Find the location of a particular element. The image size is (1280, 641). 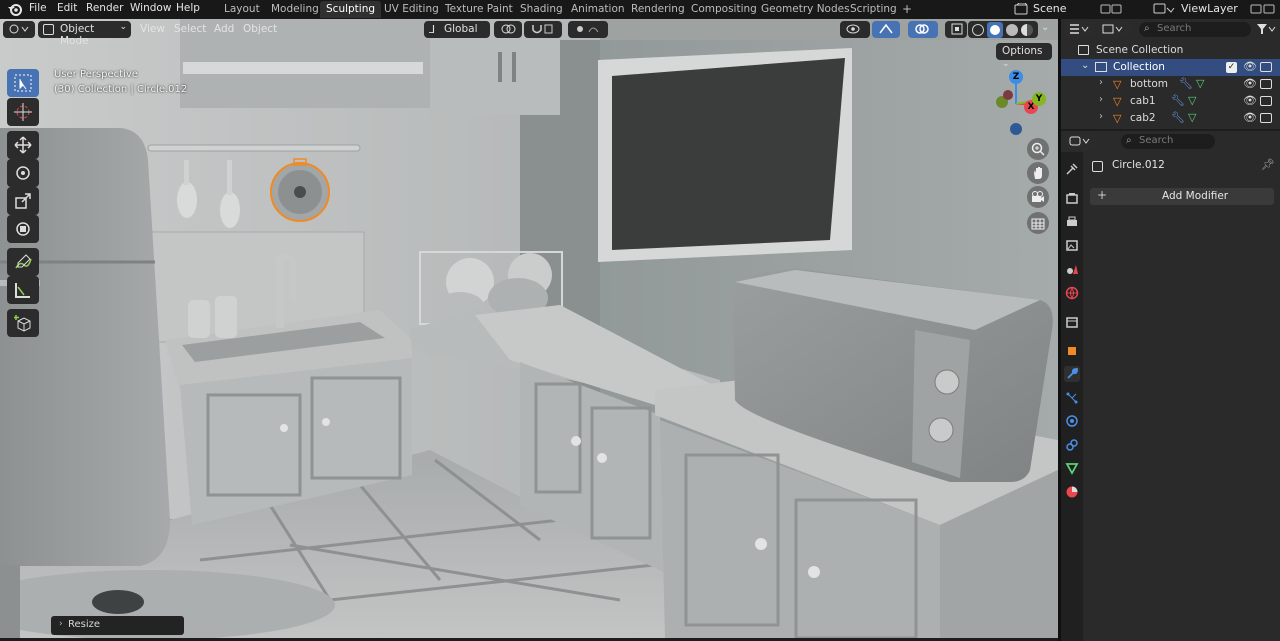

snap-button is located at coordinates (543, 29).